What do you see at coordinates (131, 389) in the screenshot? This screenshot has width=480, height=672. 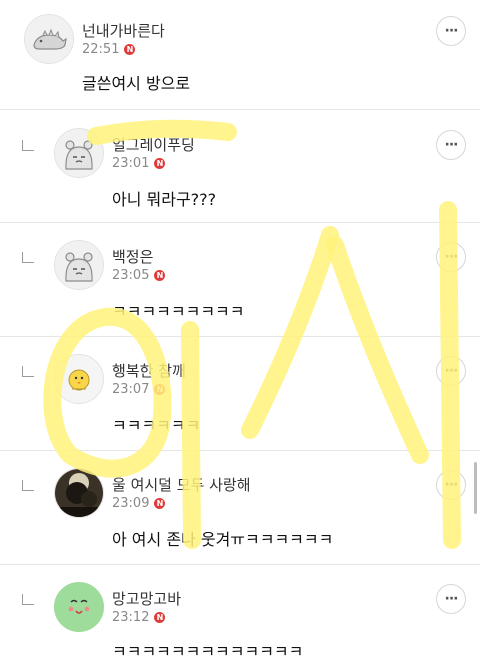 I see `comment-time: 23:07` at bounding box center [131, 389].